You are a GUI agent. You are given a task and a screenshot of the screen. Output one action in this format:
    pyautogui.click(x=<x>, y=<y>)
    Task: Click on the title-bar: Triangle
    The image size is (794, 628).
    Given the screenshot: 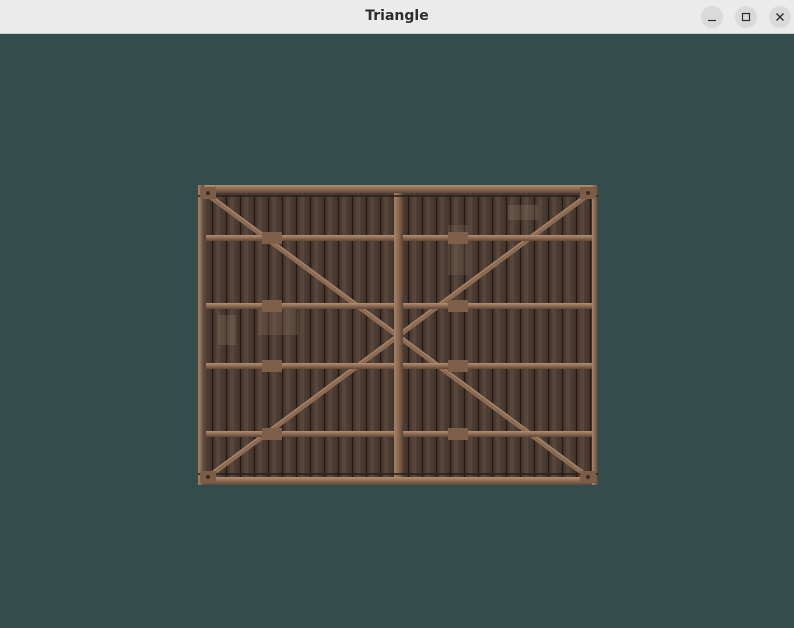 What is the action you would take?
    pyautogui.click(x=397, y=17)
    